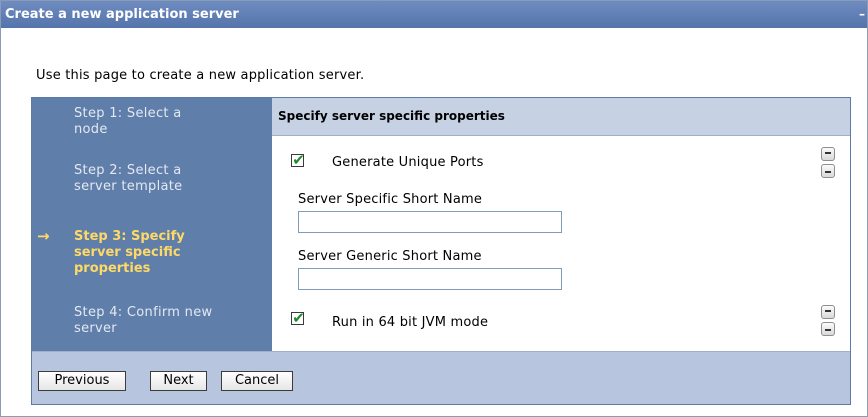 The width and height of the screenshot is (868, 417). I want to click on step-label-line: Step 4: Confirm new, so click(143, 312).